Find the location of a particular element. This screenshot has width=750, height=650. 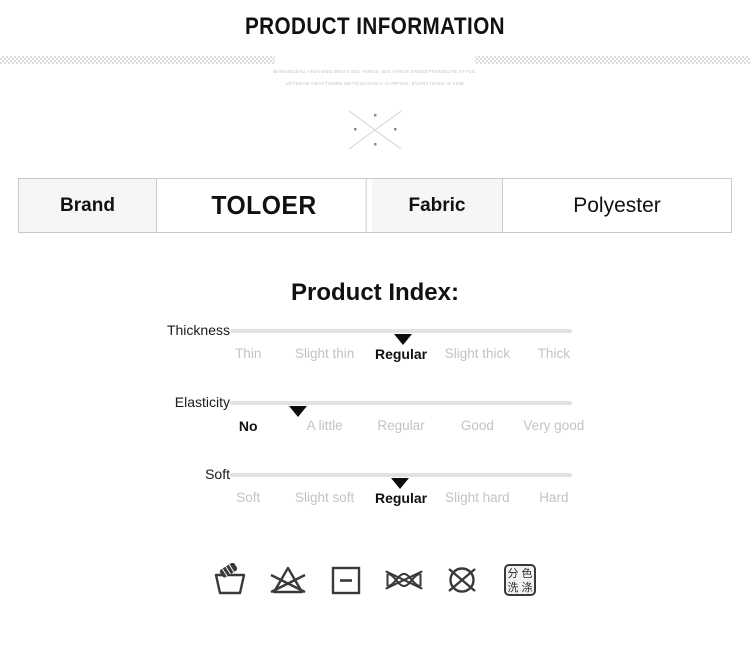

x-cross-ornament-icon is located at coordinates (375, 130).